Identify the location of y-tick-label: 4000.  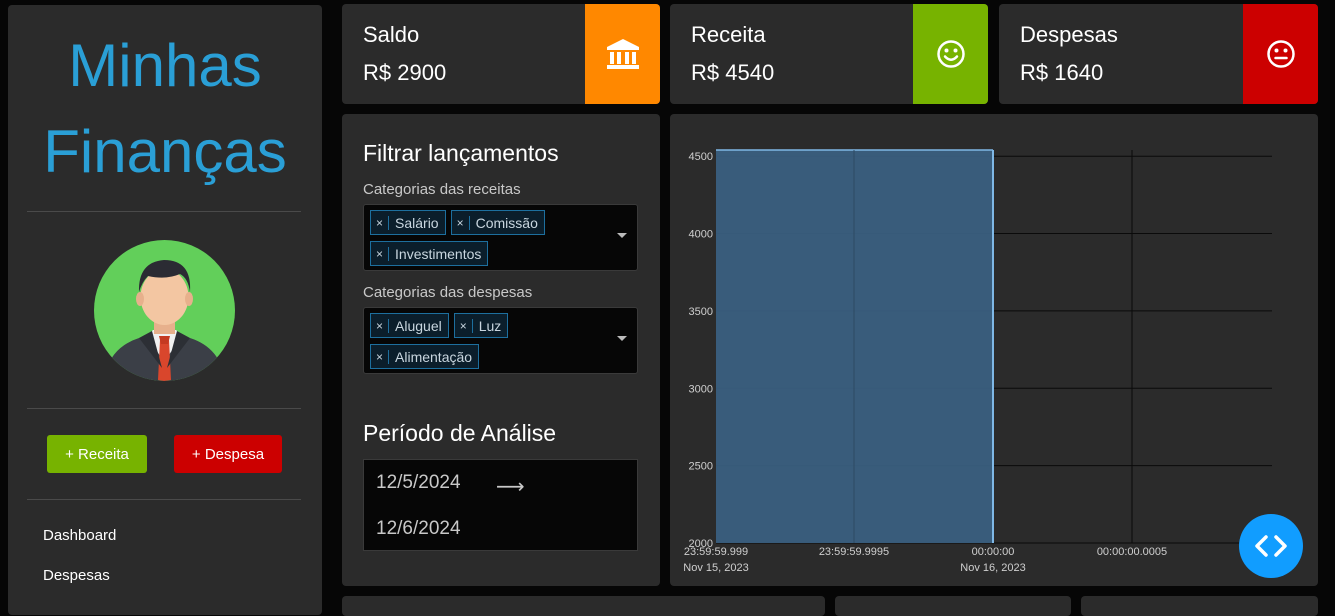
(701, 235).